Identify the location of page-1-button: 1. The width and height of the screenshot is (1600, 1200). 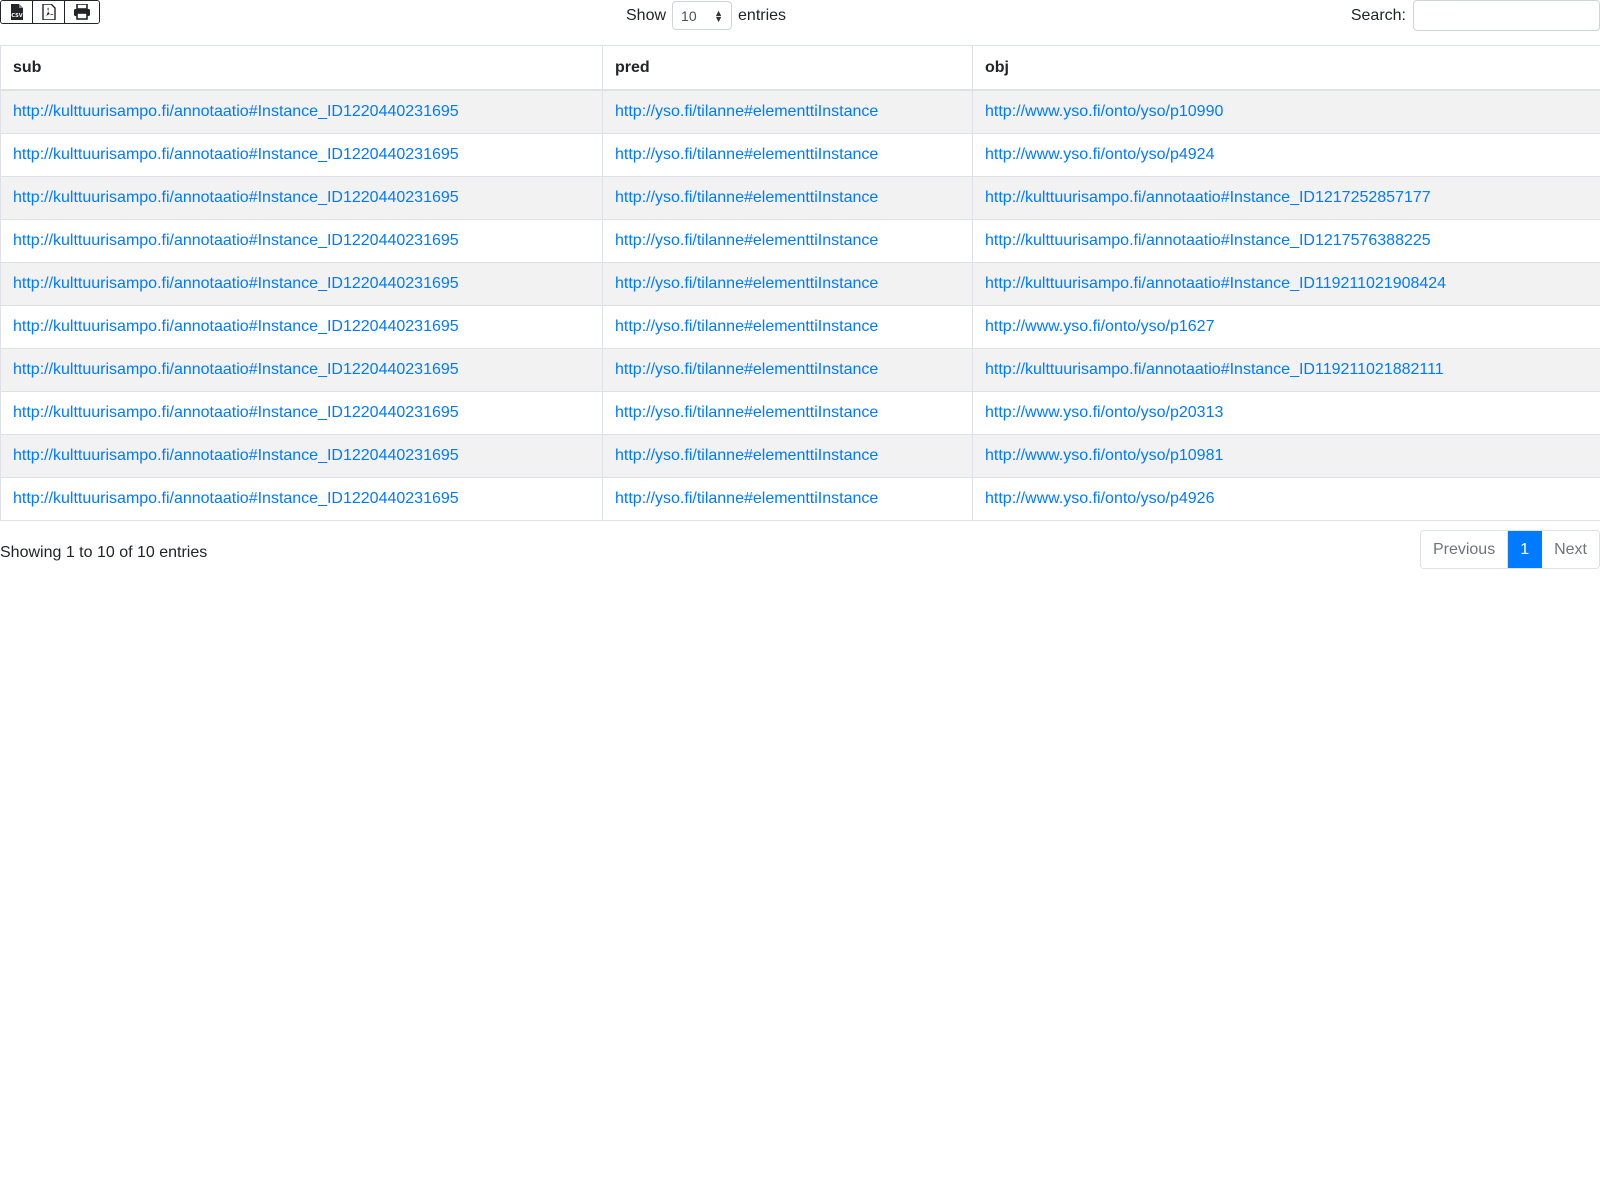
(1525, 549).